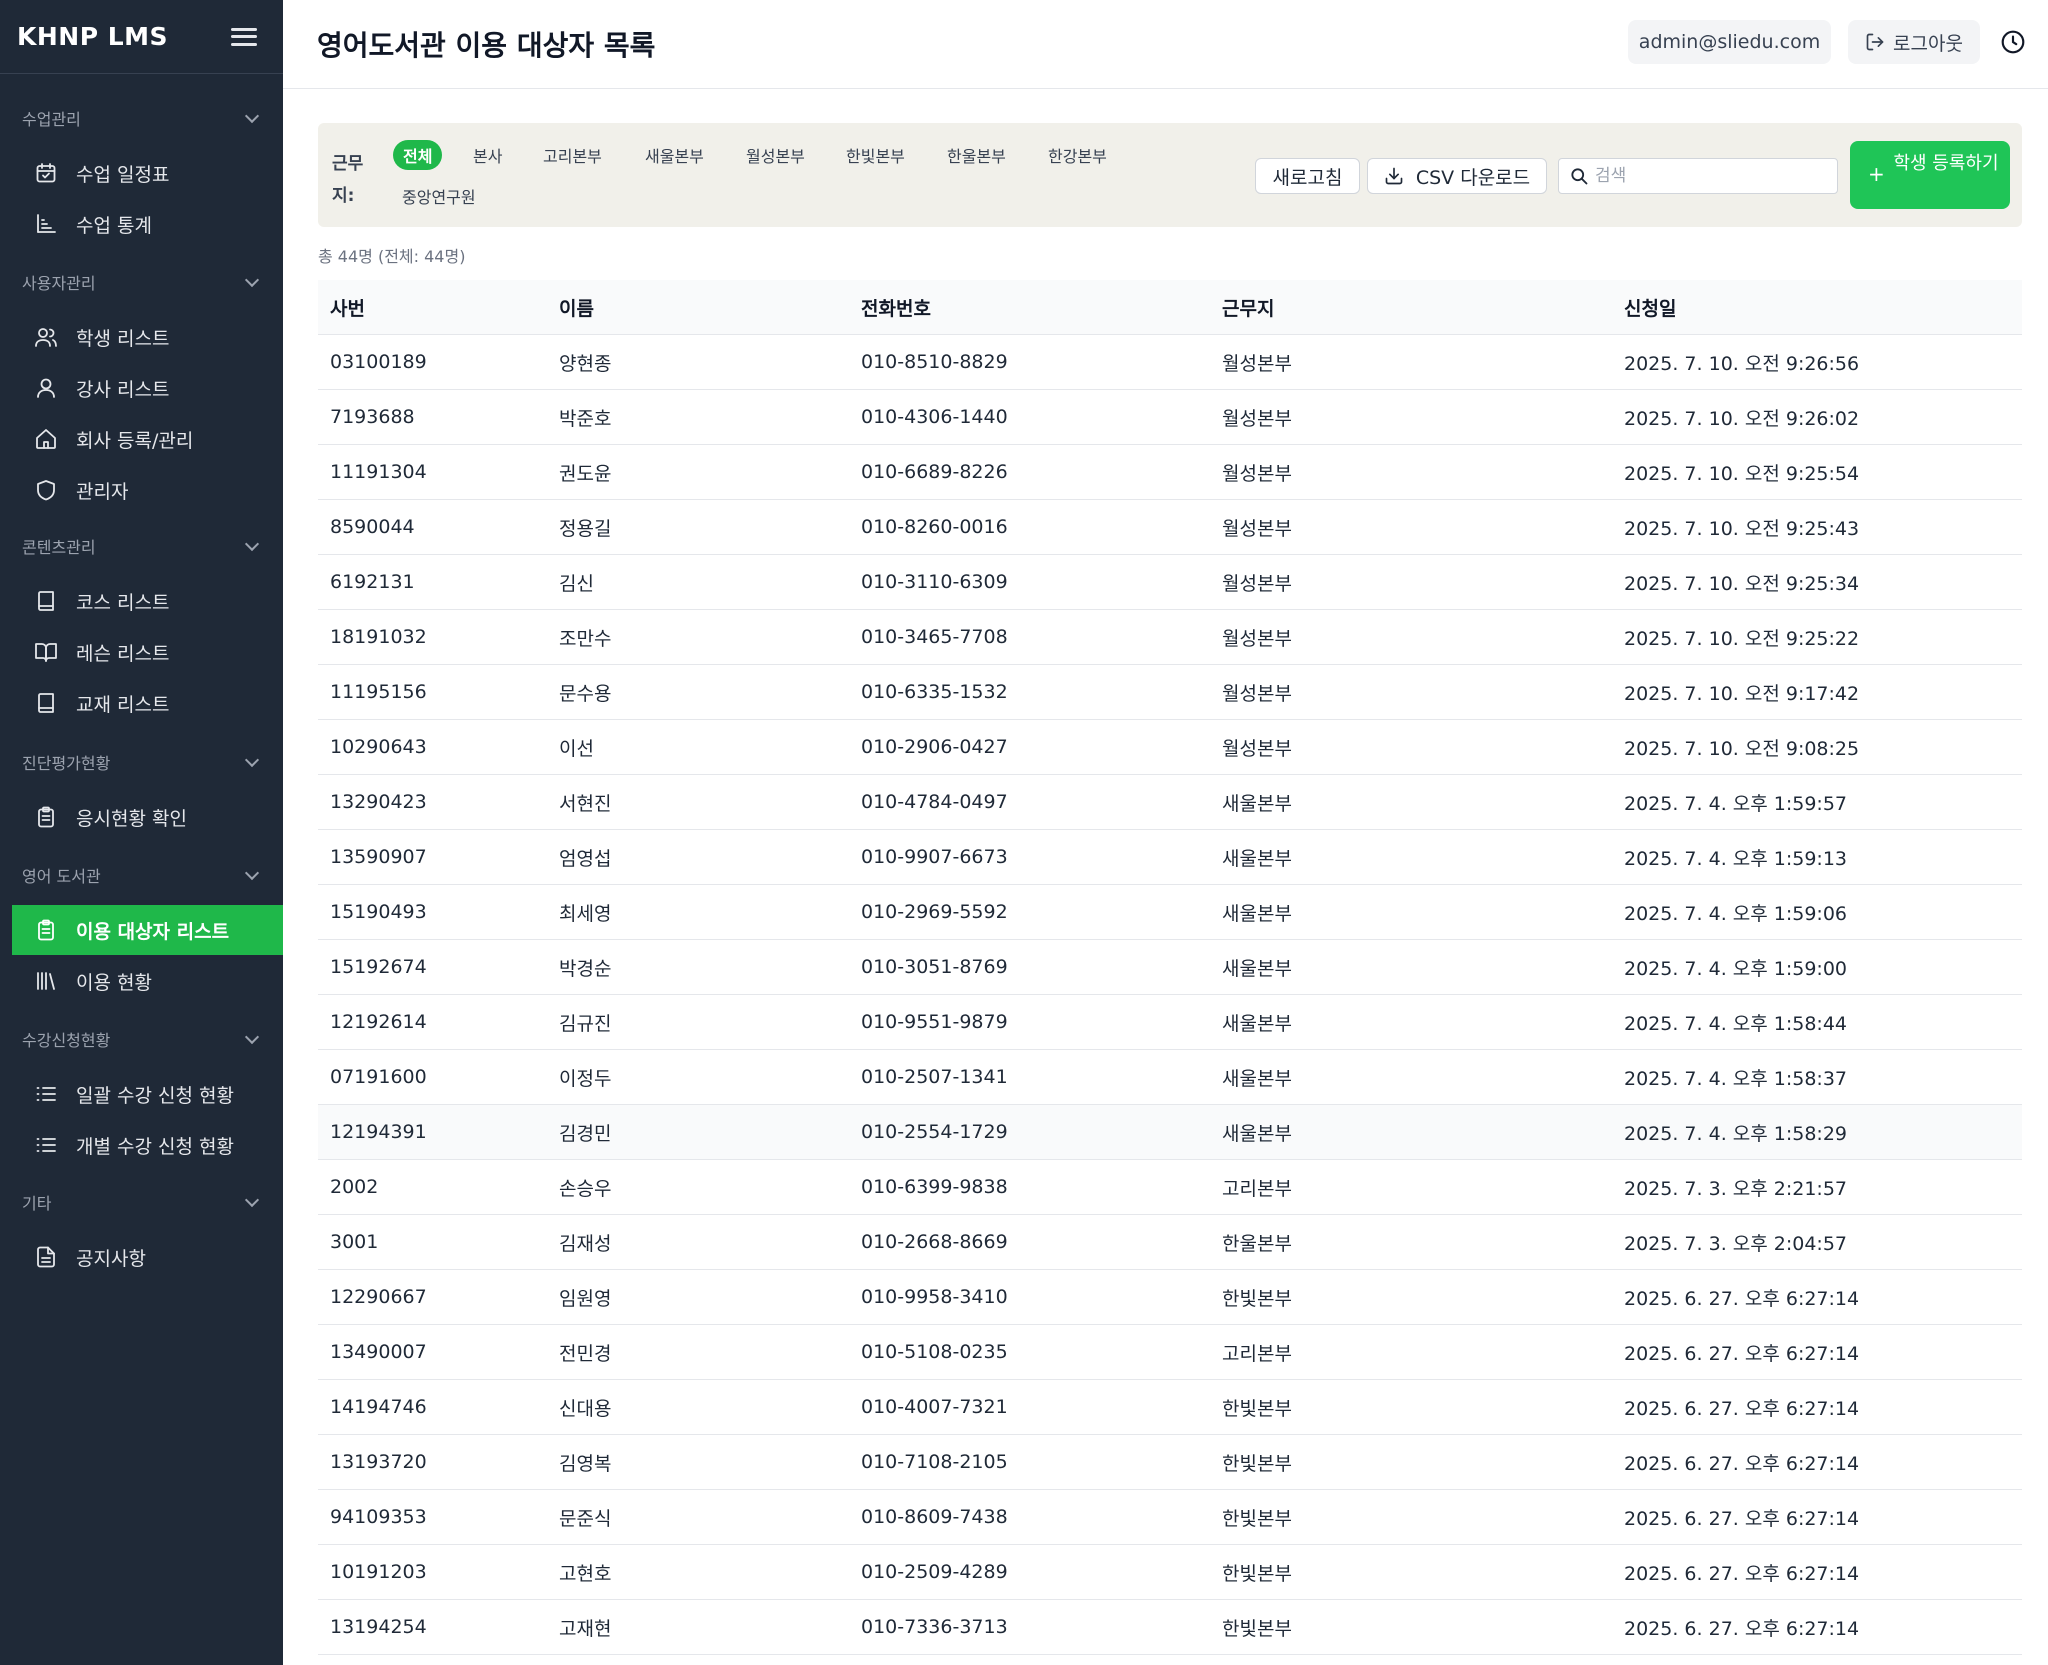 The height and width of the screenshot is (1665, 2048). I want to click on filter-chip-8: 중앙연구원, so click(439, 196).